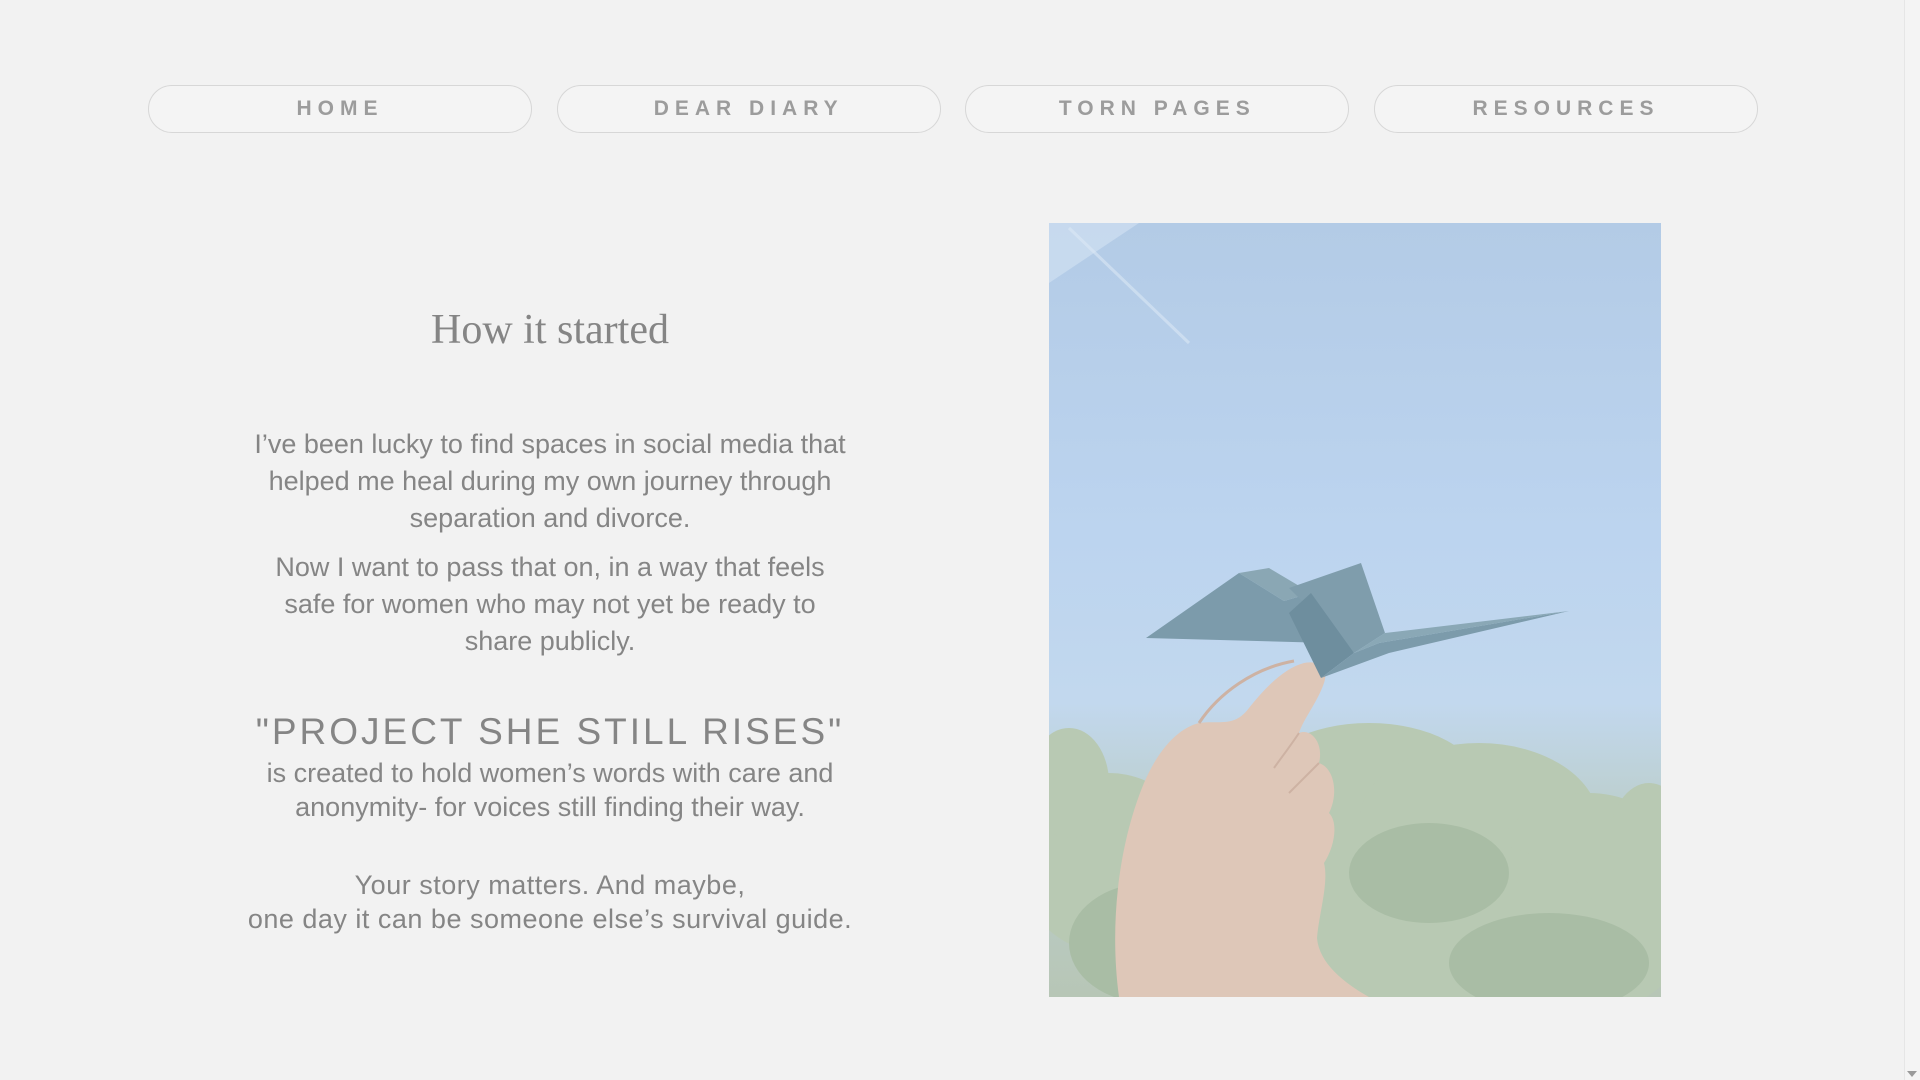 The width and height of the screenshot is (1920, 1080). What do you see at coordinates (1157, 109) in the screenshot?
I see `nav-torn-pages-button: TORN PAGES` at bounding box center [1157, 109].